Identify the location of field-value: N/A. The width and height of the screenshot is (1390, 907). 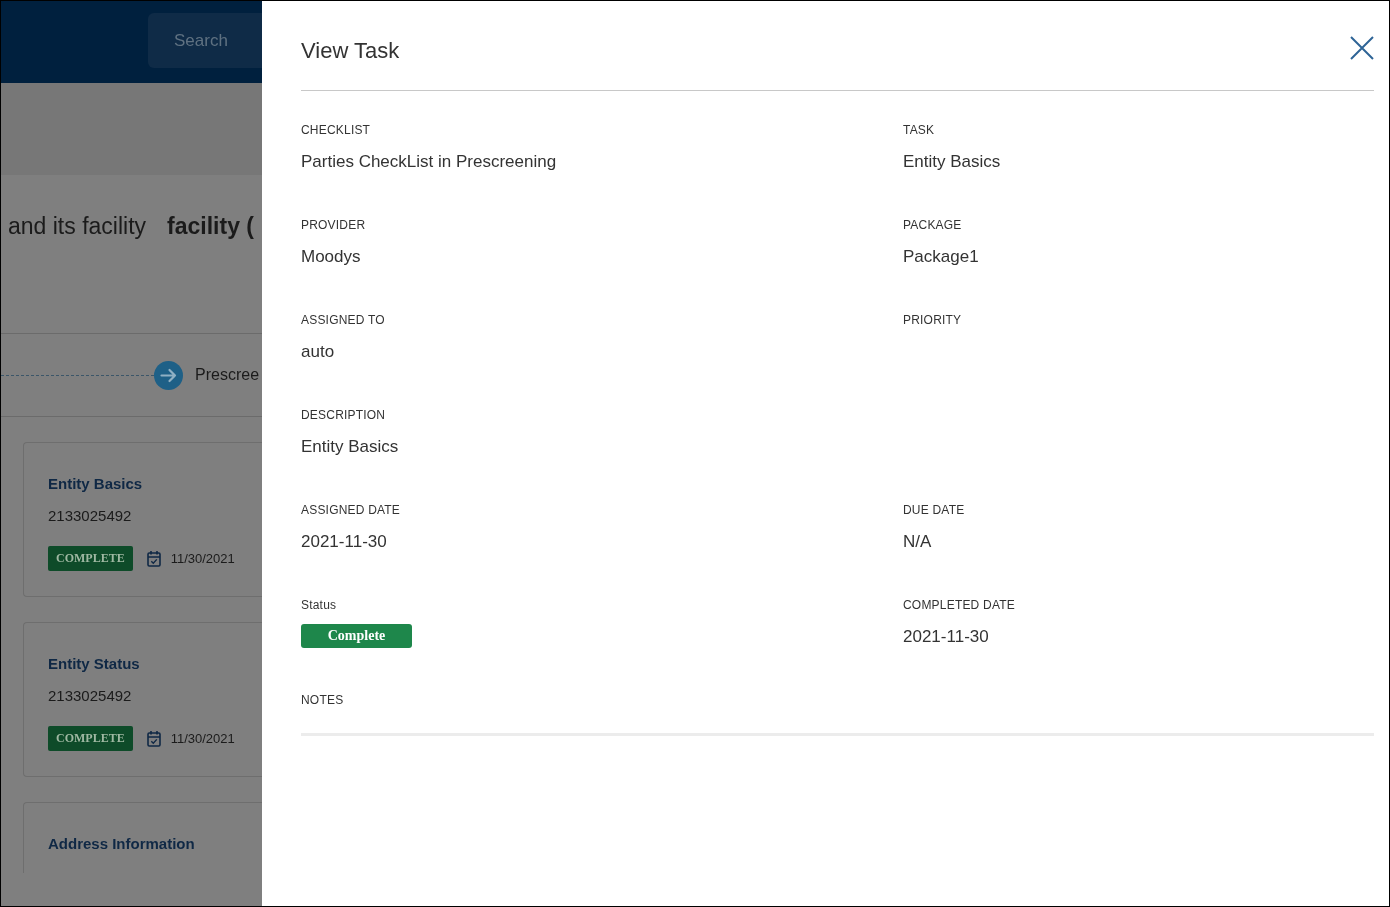
(918, 542).